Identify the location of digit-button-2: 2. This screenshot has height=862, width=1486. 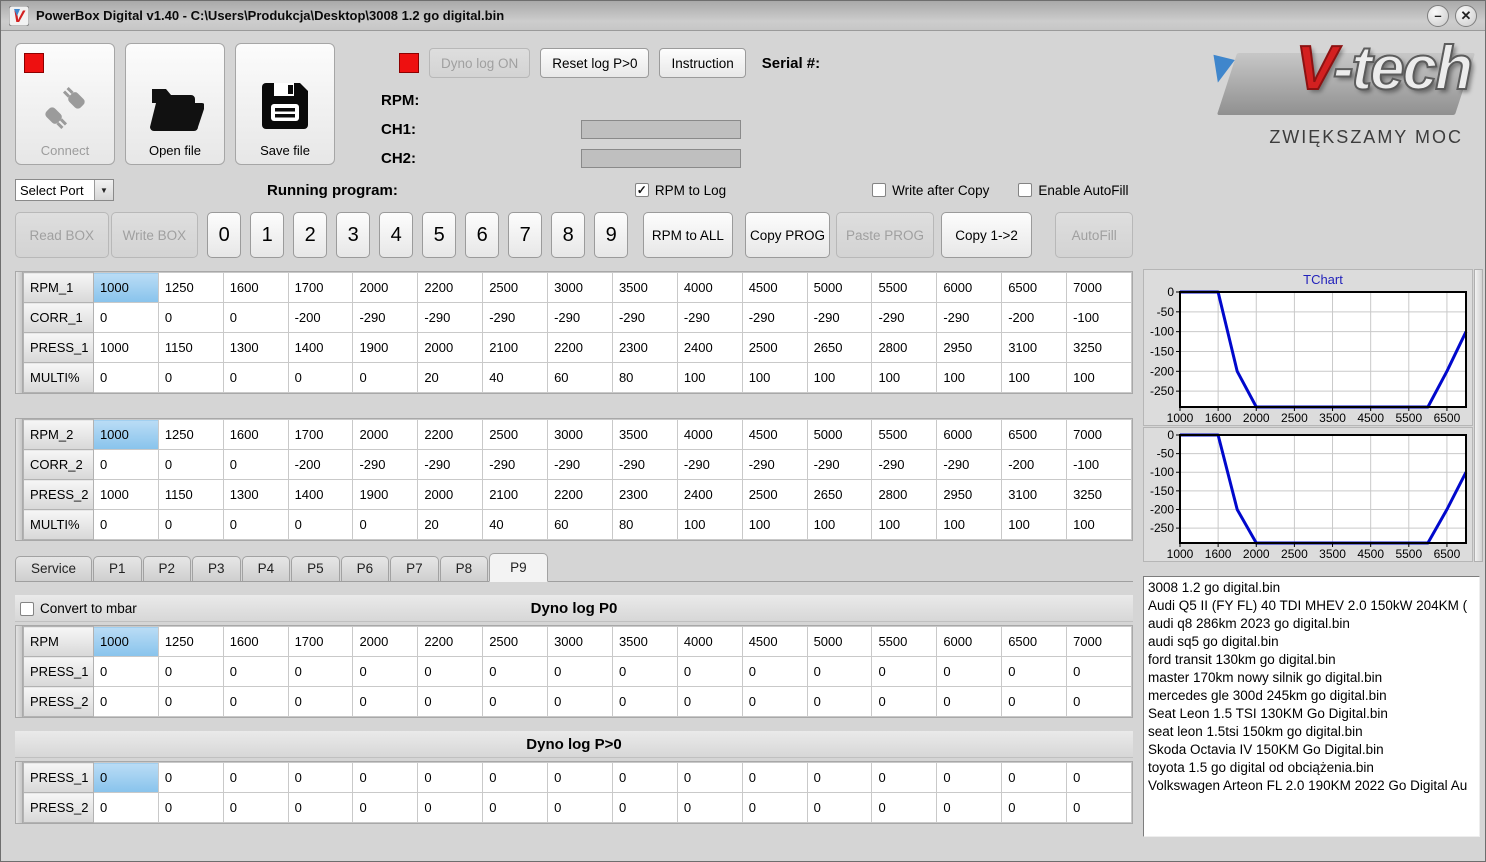
(310, 235).